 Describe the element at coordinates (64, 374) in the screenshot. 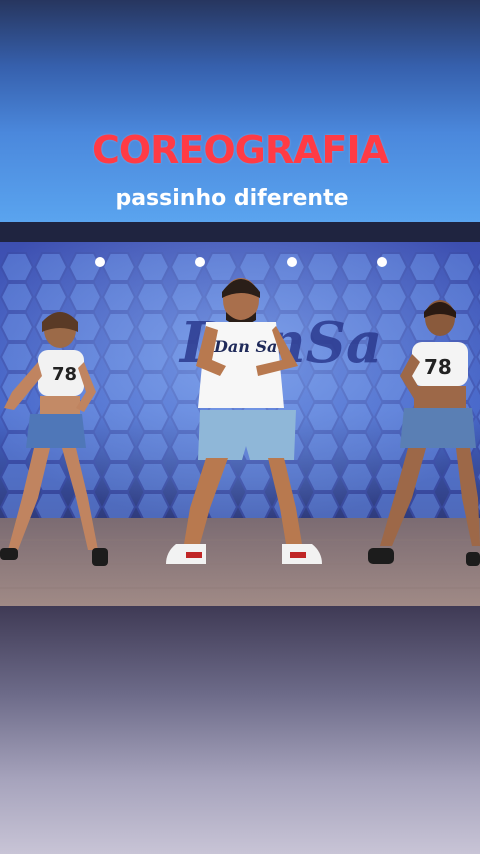

I see `shirt-number-left: 78` at that location.